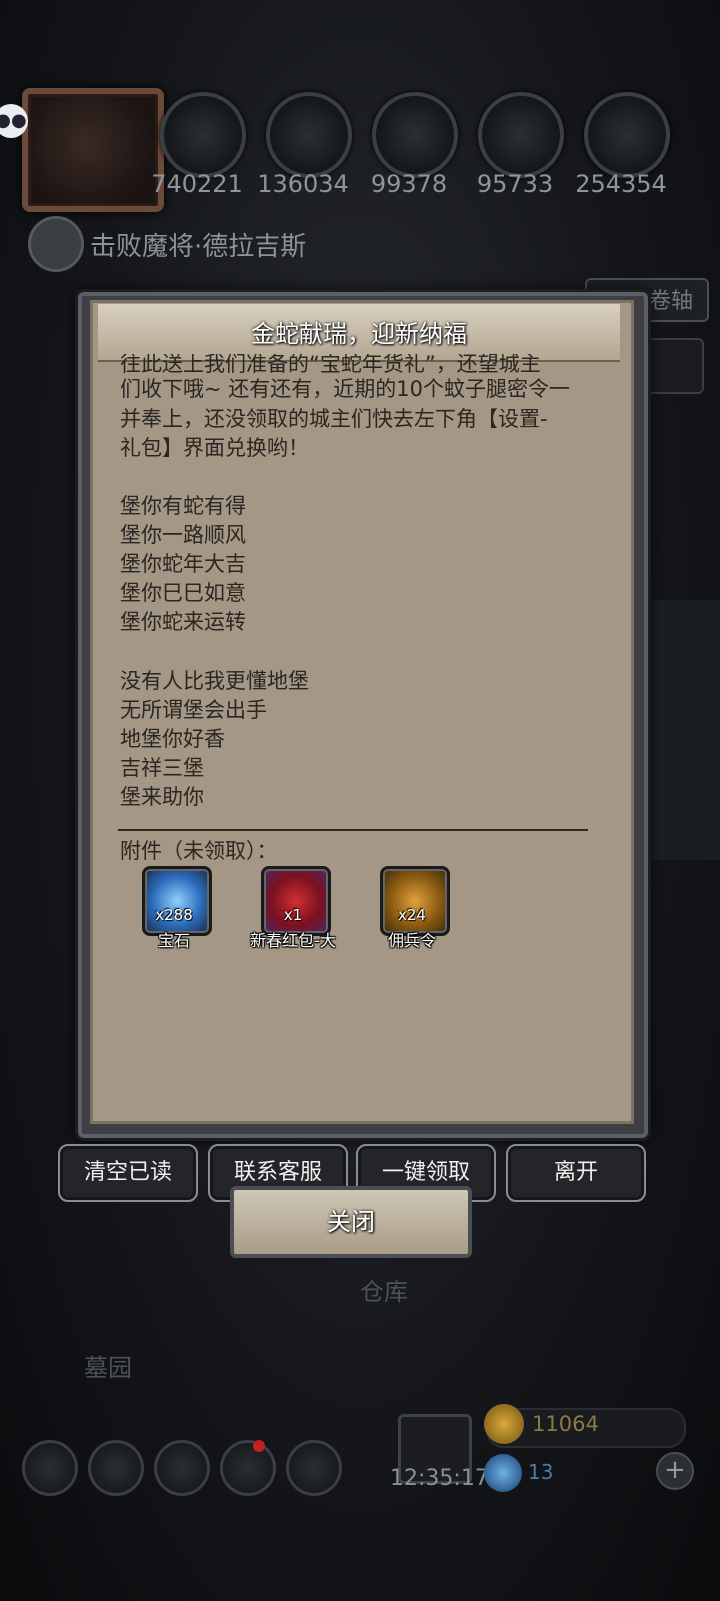  Describe the element at coordinates (309, 135) in the screenshot. I see `wood-icon` at that location.